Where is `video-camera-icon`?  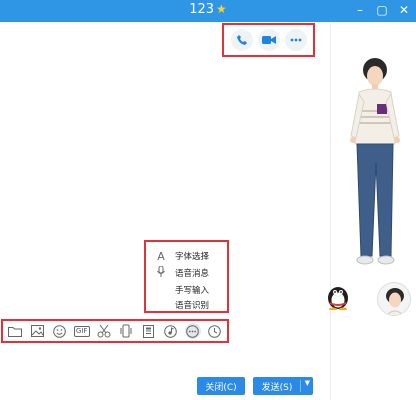 video-camera-icon is located at coordinates (268, 40).